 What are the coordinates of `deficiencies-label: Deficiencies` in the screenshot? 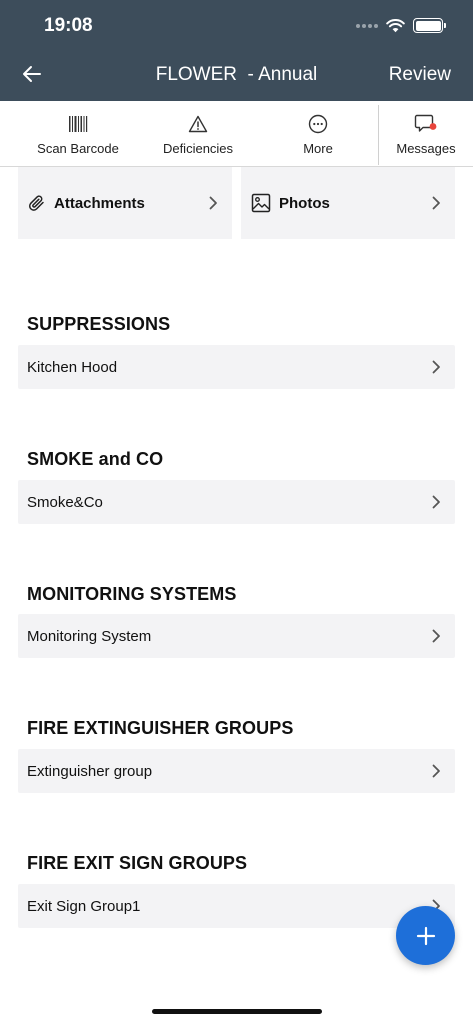 It's located at (198, 148).